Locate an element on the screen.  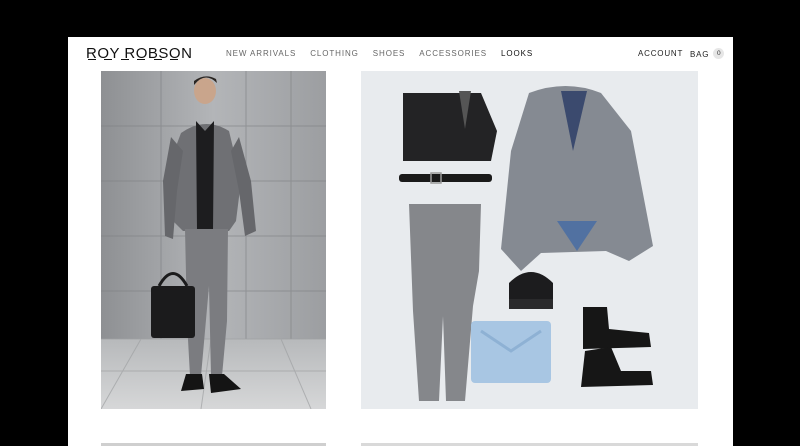
nav-item-accessories: ACCESSORIES is located at coordinates (453, 53).